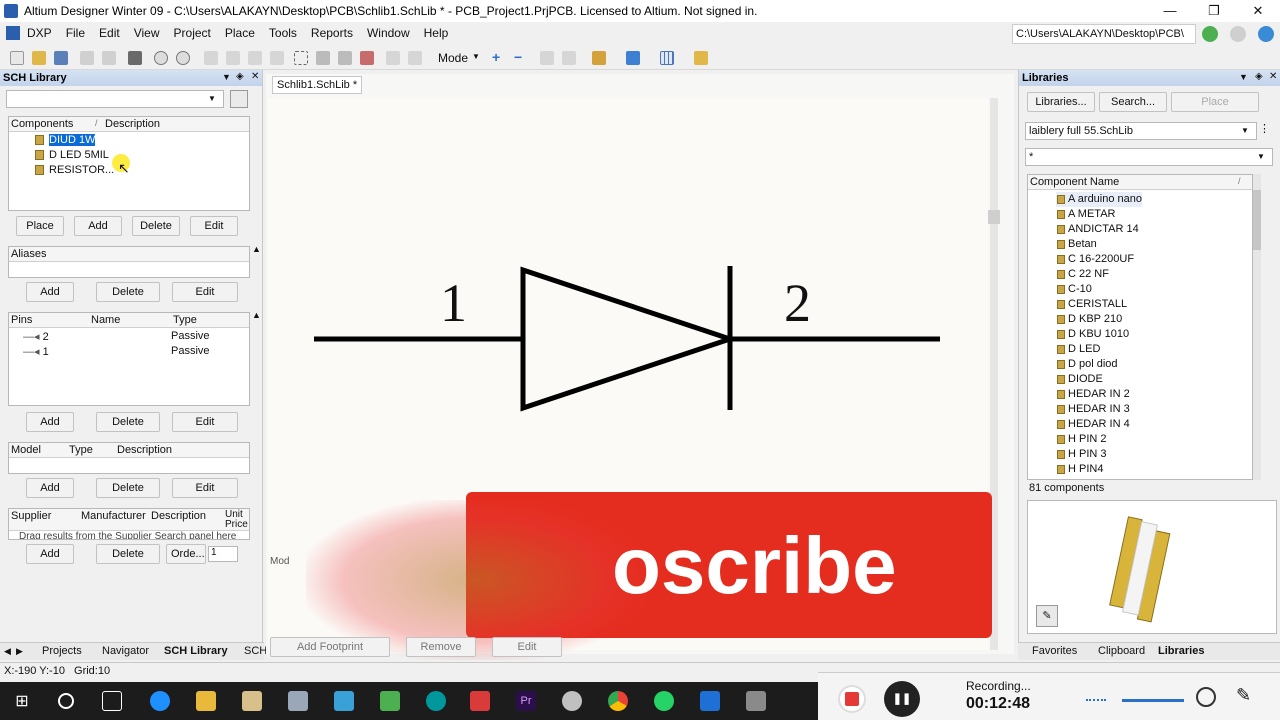  Describe the element at coordinates (527, 647) in the screenshot. I see `edit-footprint-button: Edit` at that location.